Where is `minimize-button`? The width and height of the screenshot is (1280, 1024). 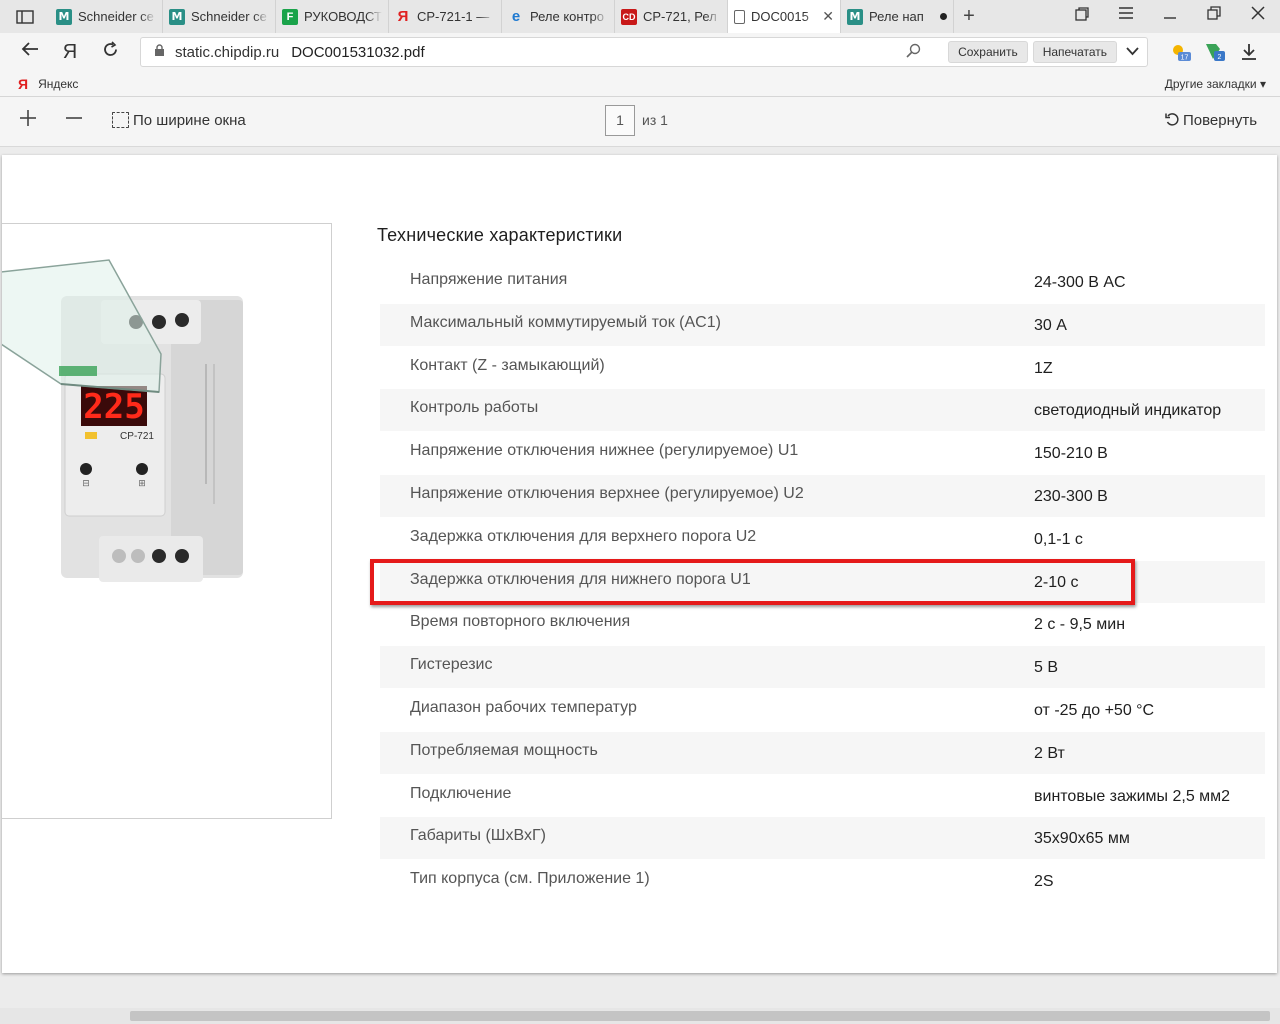
minimize-button is located at coordinates (1170, 16).